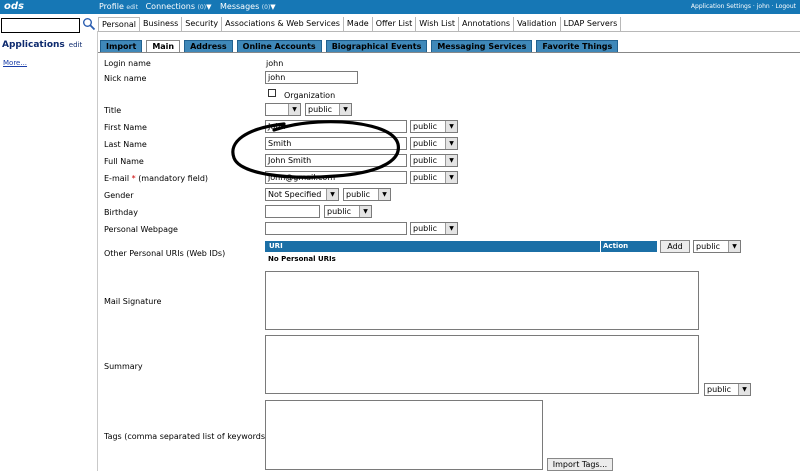 Image resolution: width=800 pixels, height=471 pixels. What do you see at coordinates (283, 24) in the screenshot?
I see `tab-associations: Associations & Web Services` at bounding box center [283, 24].